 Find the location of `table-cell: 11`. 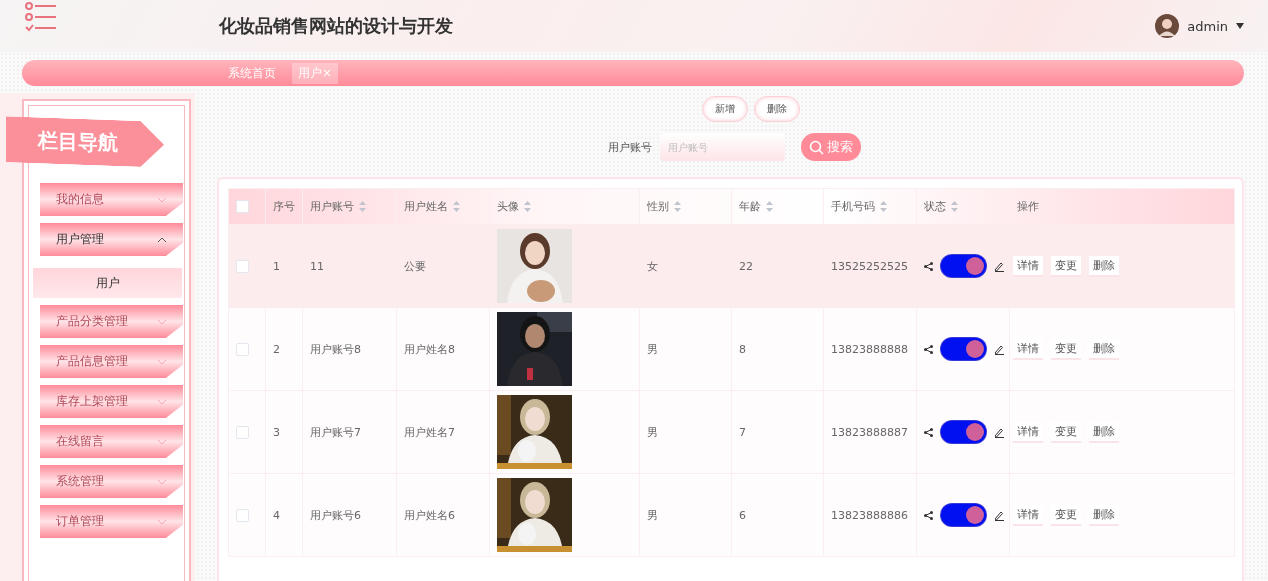

table-cell: 11 is located at coordinates (317, 266).